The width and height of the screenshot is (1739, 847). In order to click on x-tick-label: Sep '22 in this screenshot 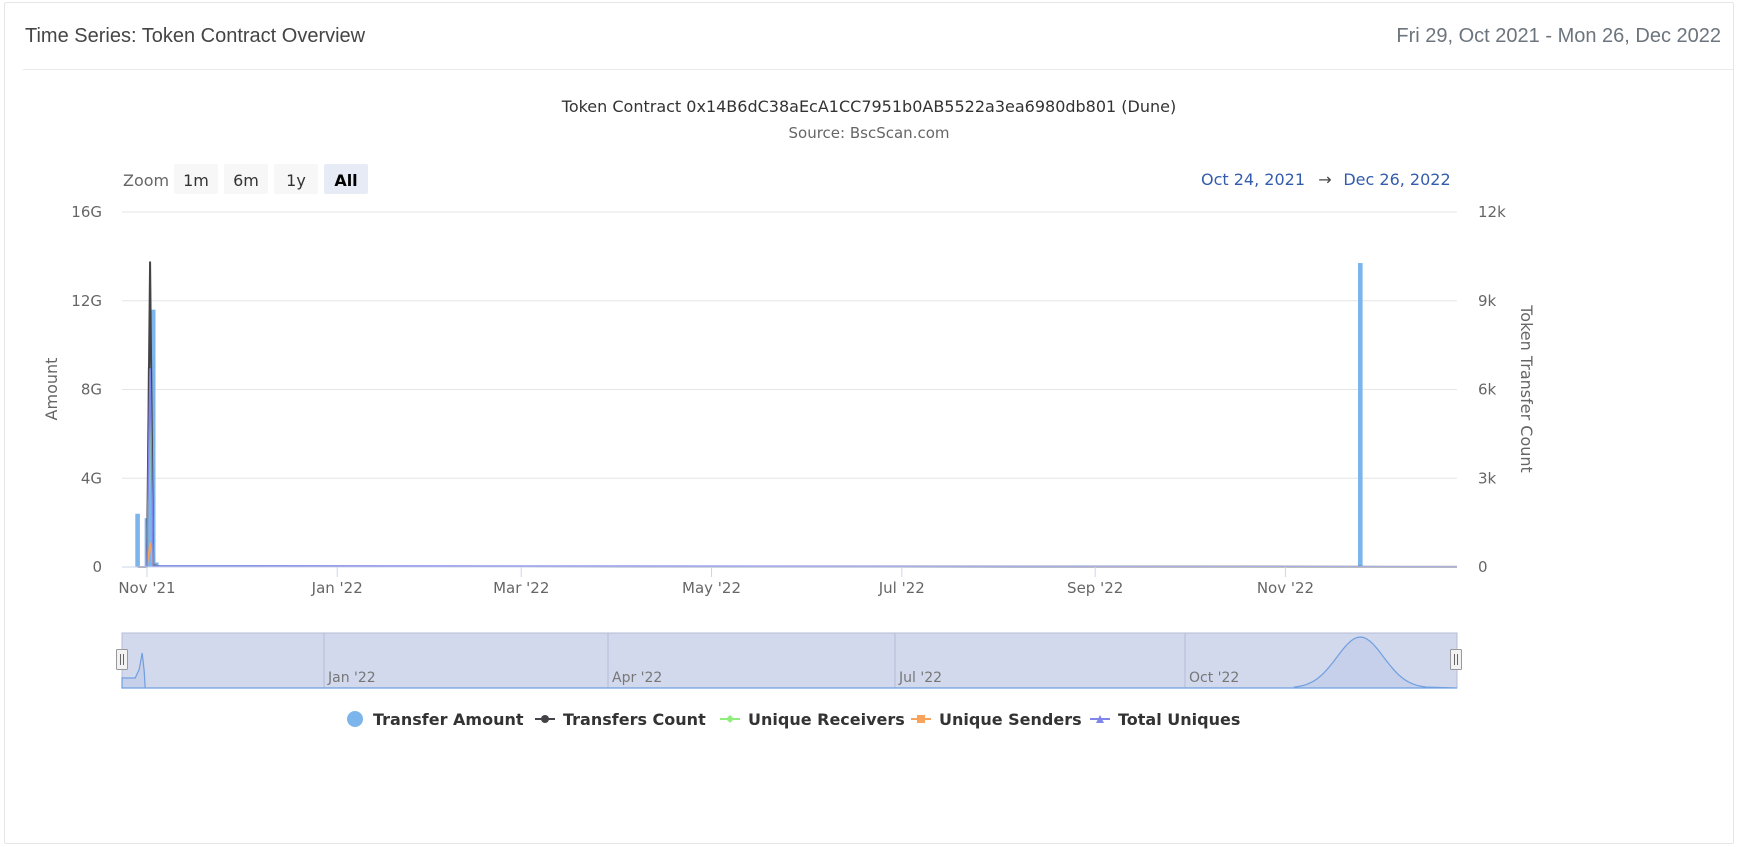, I will do `click(1095, 588)`.